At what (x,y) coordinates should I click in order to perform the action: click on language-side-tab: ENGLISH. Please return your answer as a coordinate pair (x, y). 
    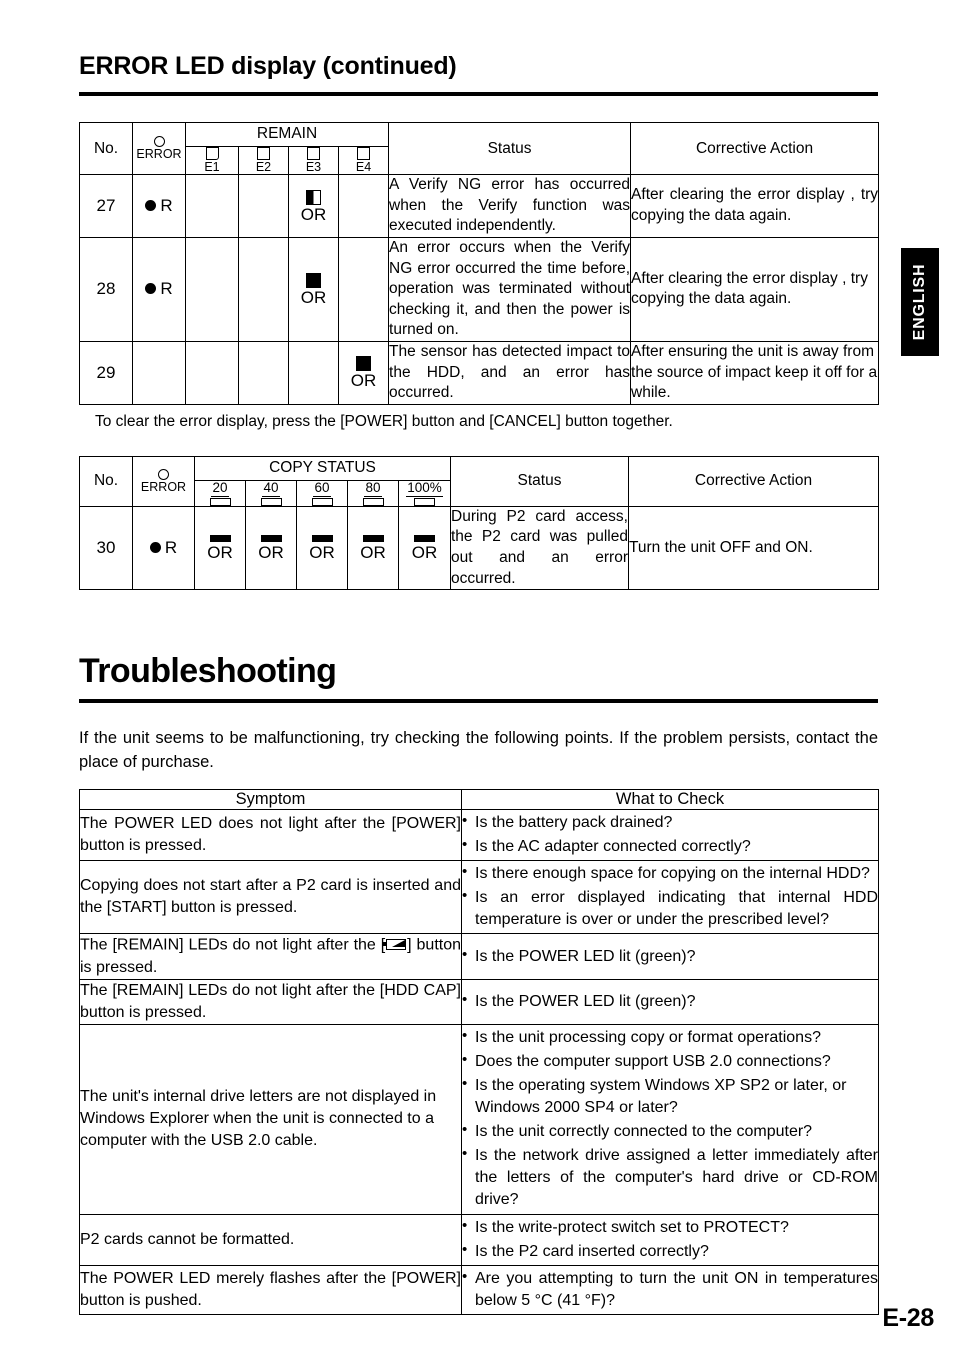
    Looking at the image, I should click on (920, 302).